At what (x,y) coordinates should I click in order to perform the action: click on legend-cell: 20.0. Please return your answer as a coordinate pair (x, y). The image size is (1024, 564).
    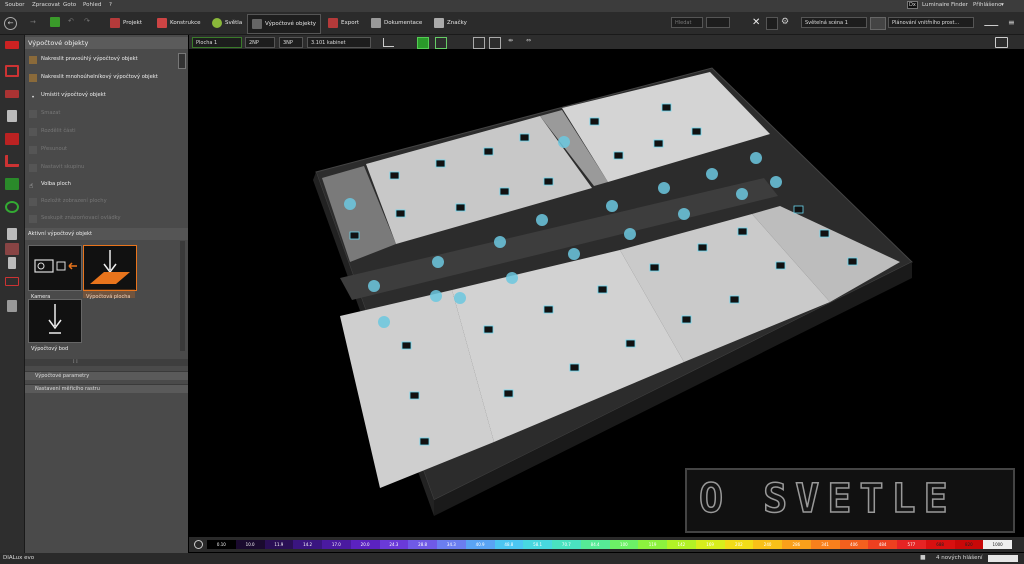
    Looking at the image, I should click on (365, 544).